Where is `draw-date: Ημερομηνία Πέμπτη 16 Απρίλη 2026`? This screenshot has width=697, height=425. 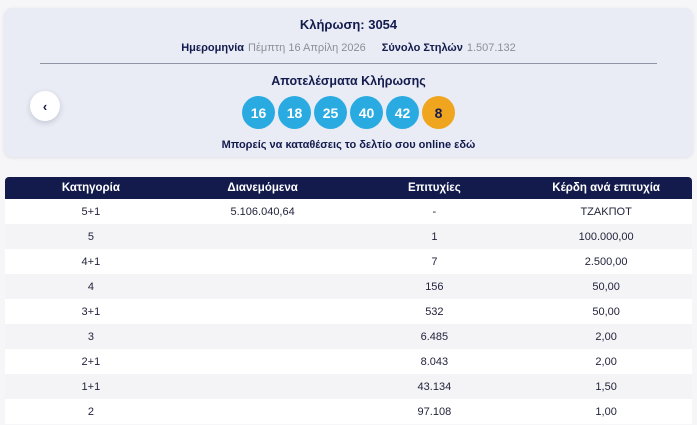
draw-date: Ημερομηνία Πέμπτη 16 Απρίλη 2026 is located at coordinates (273, 48).